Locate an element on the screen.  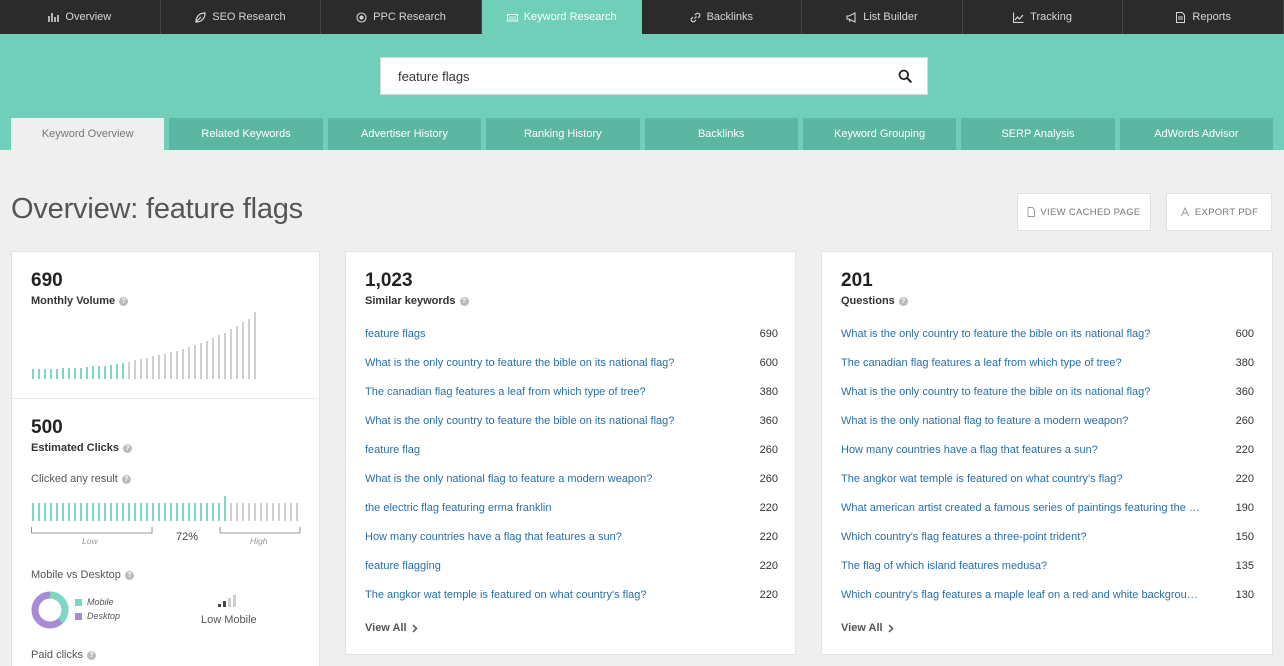
nav-item-list-builder: List Builder is located at coordinates (882, 17).